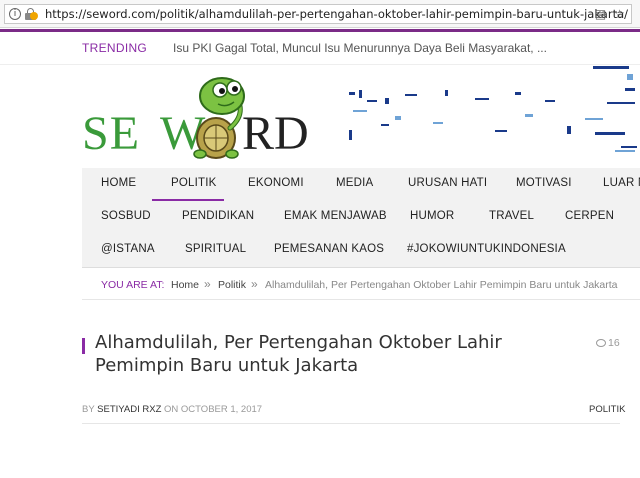  Describe the element at coordinates (128, 249) in the screenshot. I see `nav-item-istana: @ISTANA` at that location.